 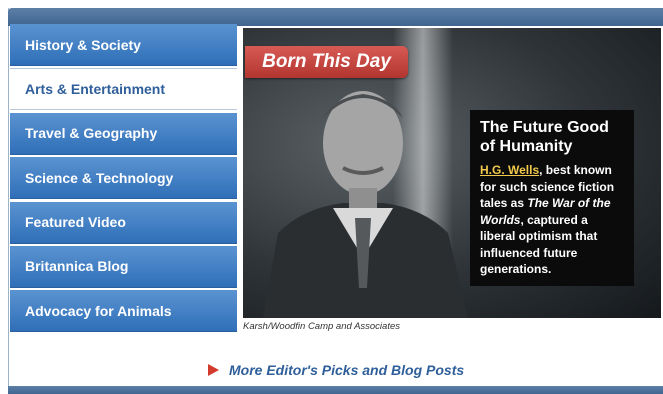 I want to click on banner-label: Born This Day, so click(x=326, y=61).